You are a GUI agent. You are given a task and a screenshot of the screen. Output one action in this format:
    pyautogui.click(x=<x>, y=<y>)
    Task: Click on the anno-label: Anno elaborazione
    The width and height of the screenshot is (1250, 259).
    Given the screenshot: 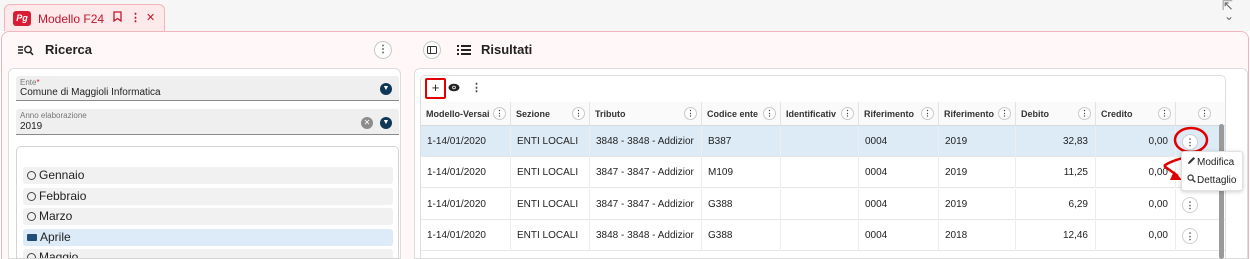 What is the action you would take?
    pyautogui.click(x=53, y=115)
    